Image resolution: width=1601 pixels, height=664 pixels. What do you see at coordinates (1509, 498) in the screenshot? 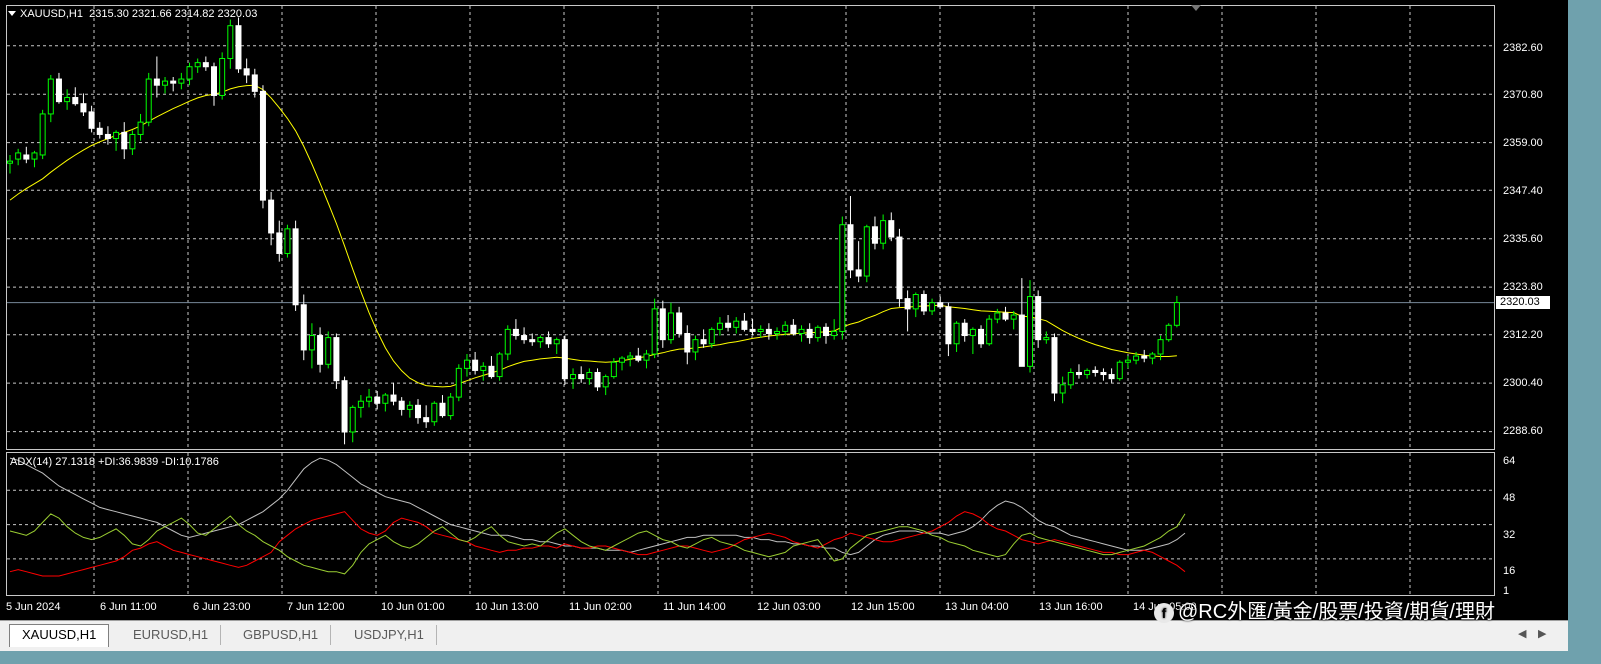
I see `indicator-axis-label: 48` at bounding box center [1509, 498].